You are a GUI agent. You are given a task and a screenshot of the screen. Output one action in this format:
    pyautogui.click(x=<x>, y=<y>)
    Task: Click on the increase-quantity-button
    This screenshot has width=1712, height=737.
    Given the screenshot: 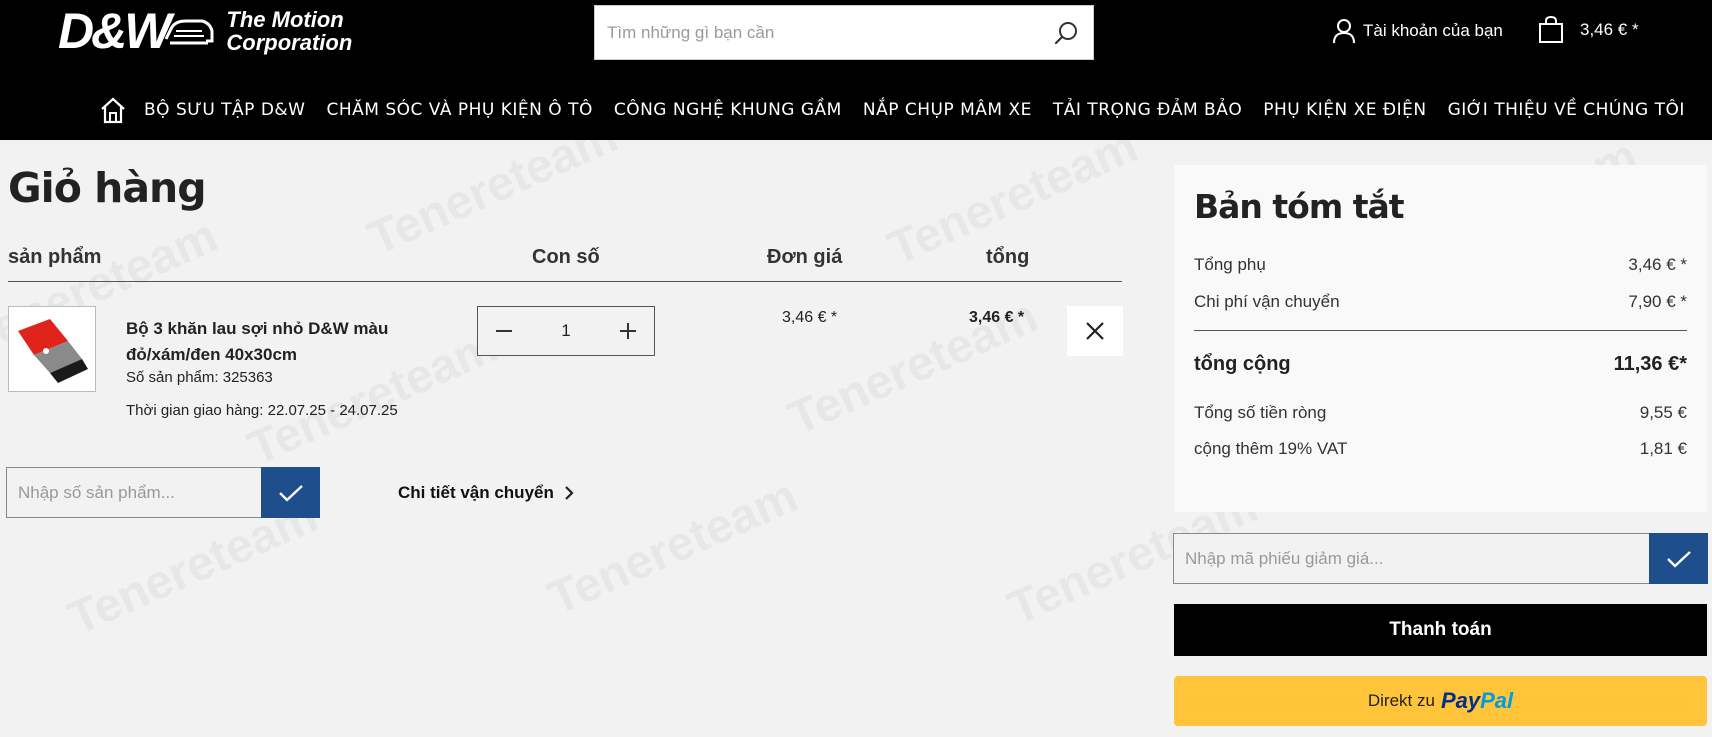 What is the action you would take?
    pyautogui.click(x=628, y=331)
    